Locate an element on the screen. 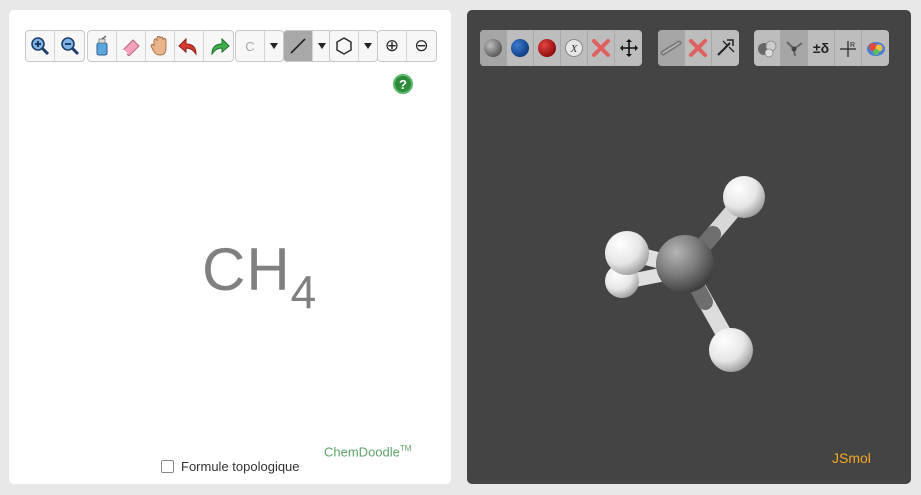  zoom-in-icon is located at coordinates (40, 46).